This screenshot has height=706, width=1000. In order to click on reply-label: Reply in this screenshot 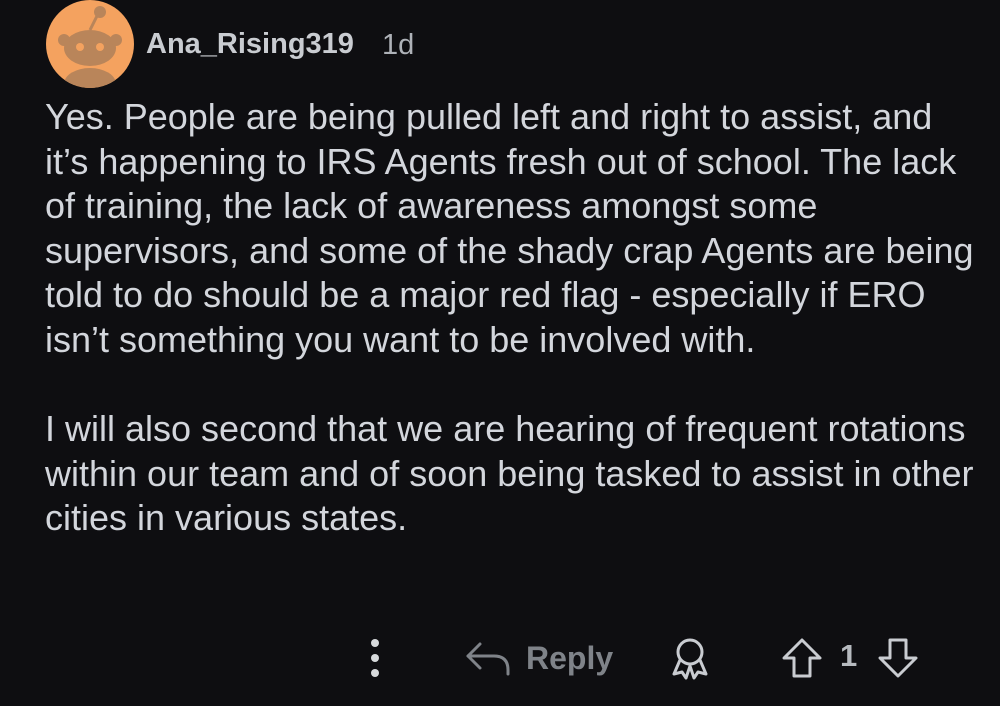, I will do `click(570, 657)`.